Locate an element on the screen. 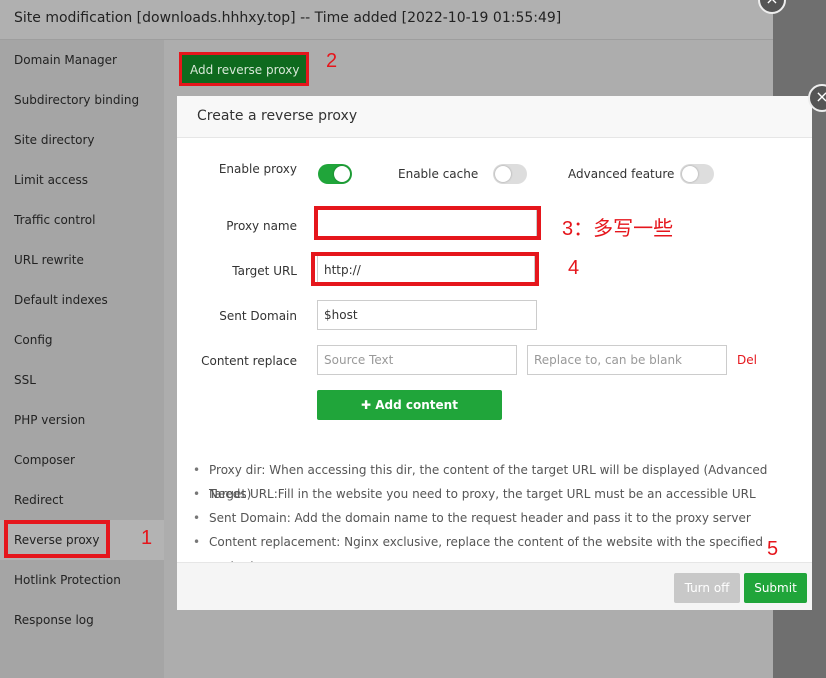 The image size is (826, 678). add-content-replacement-button: ✚ Add content replacement is located at coordinates (409, 416).